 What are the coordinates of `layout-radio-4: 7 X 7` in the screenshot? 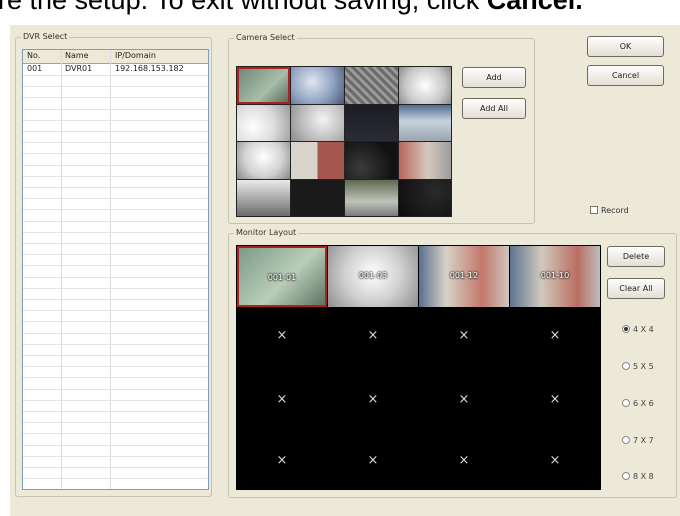 It's located at (638, 440).